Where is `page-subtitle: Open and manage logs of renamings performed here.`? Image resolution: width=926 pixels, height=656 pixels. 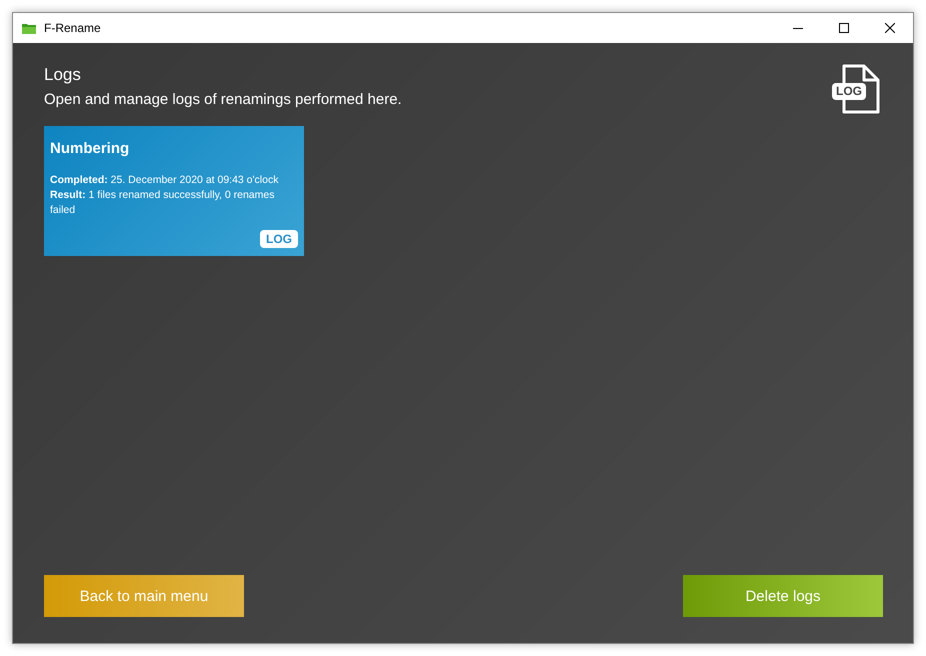
page-subtitle: Open and manage logs of renamings performed here. is located at coordinates (223, 99).